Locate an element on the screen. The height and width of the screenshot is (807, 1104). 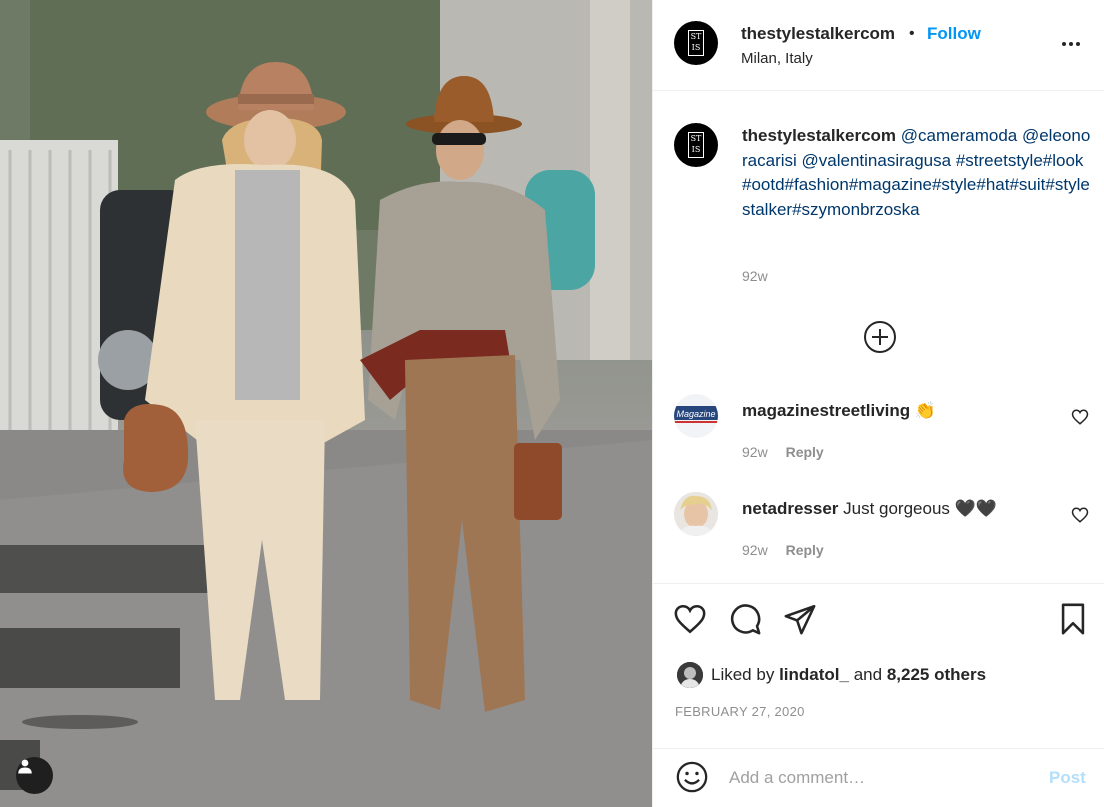
caption-username: thestylestalkercom is located at coordinates (819, 135).